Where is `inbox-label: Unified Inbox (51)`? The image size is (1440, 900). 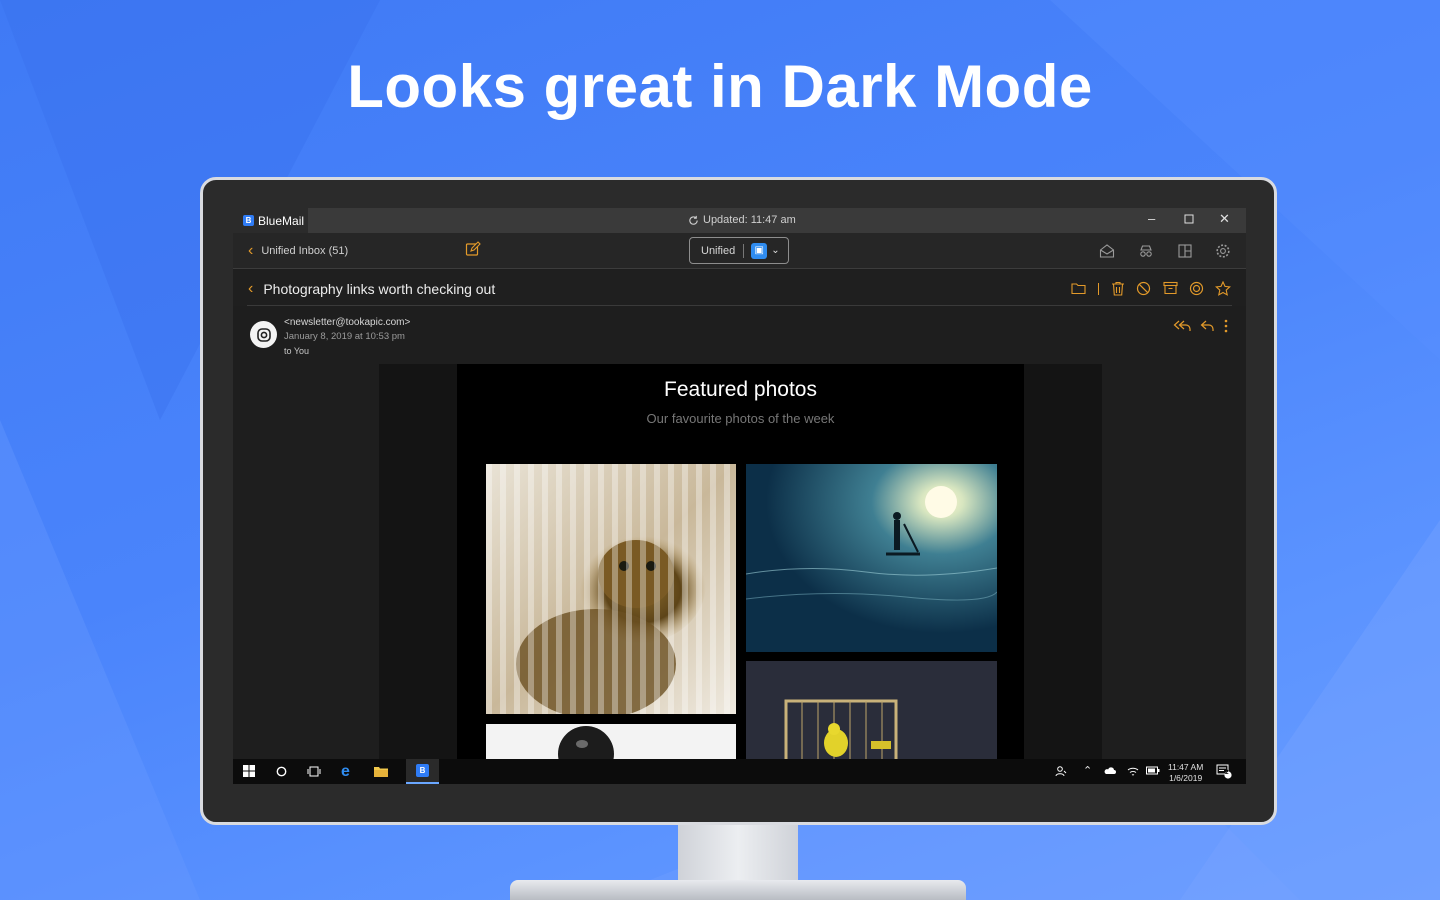
inbox-label: Unified Inbox (51) is located at coordinates (305, 251).